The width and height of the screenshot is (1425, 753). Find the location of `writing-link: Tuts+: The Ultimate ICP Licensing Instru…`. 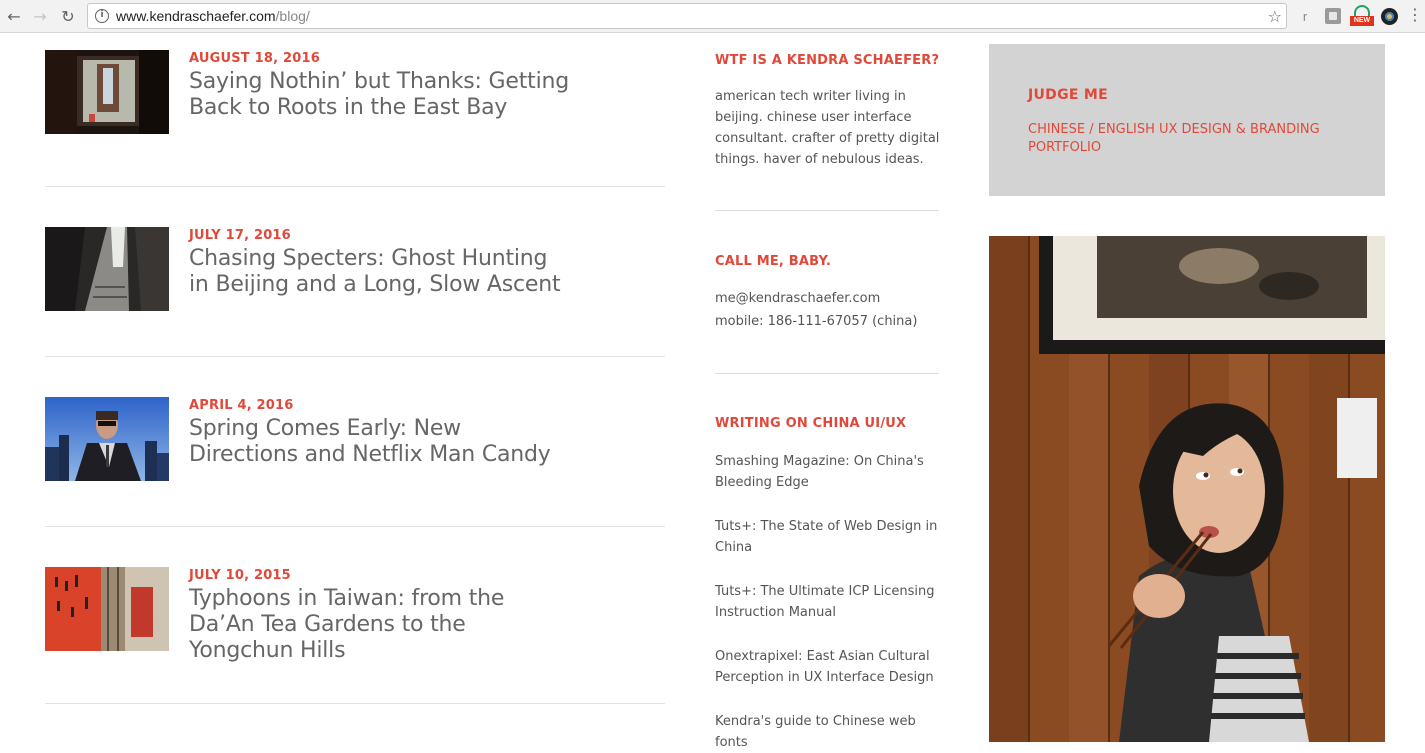

writing-link: Tuts+: The Ultimate ICP Licensing Instru… is located at coordinates (828, 602).